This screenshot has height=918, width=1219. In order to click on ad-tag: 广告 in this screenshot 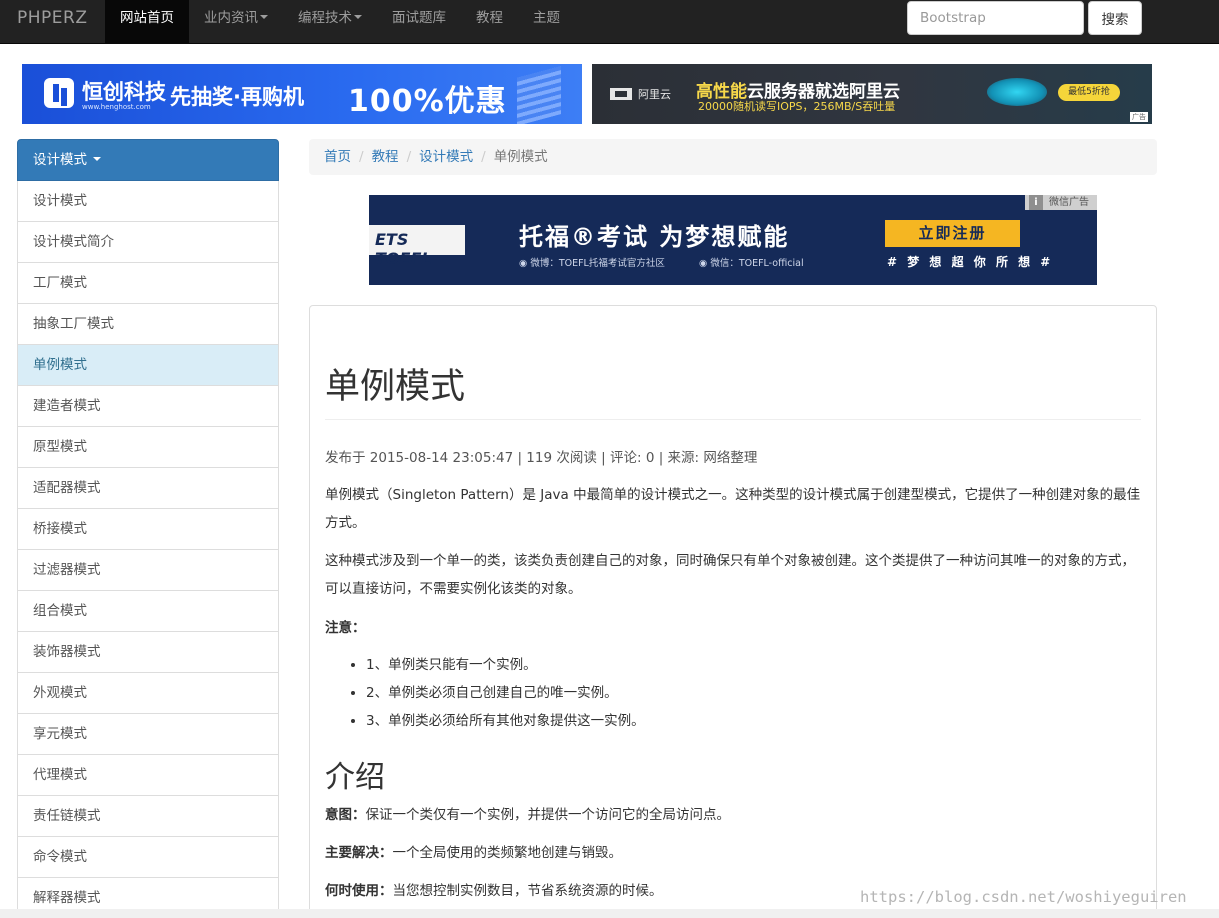, I will do `click(1139, 117)`.